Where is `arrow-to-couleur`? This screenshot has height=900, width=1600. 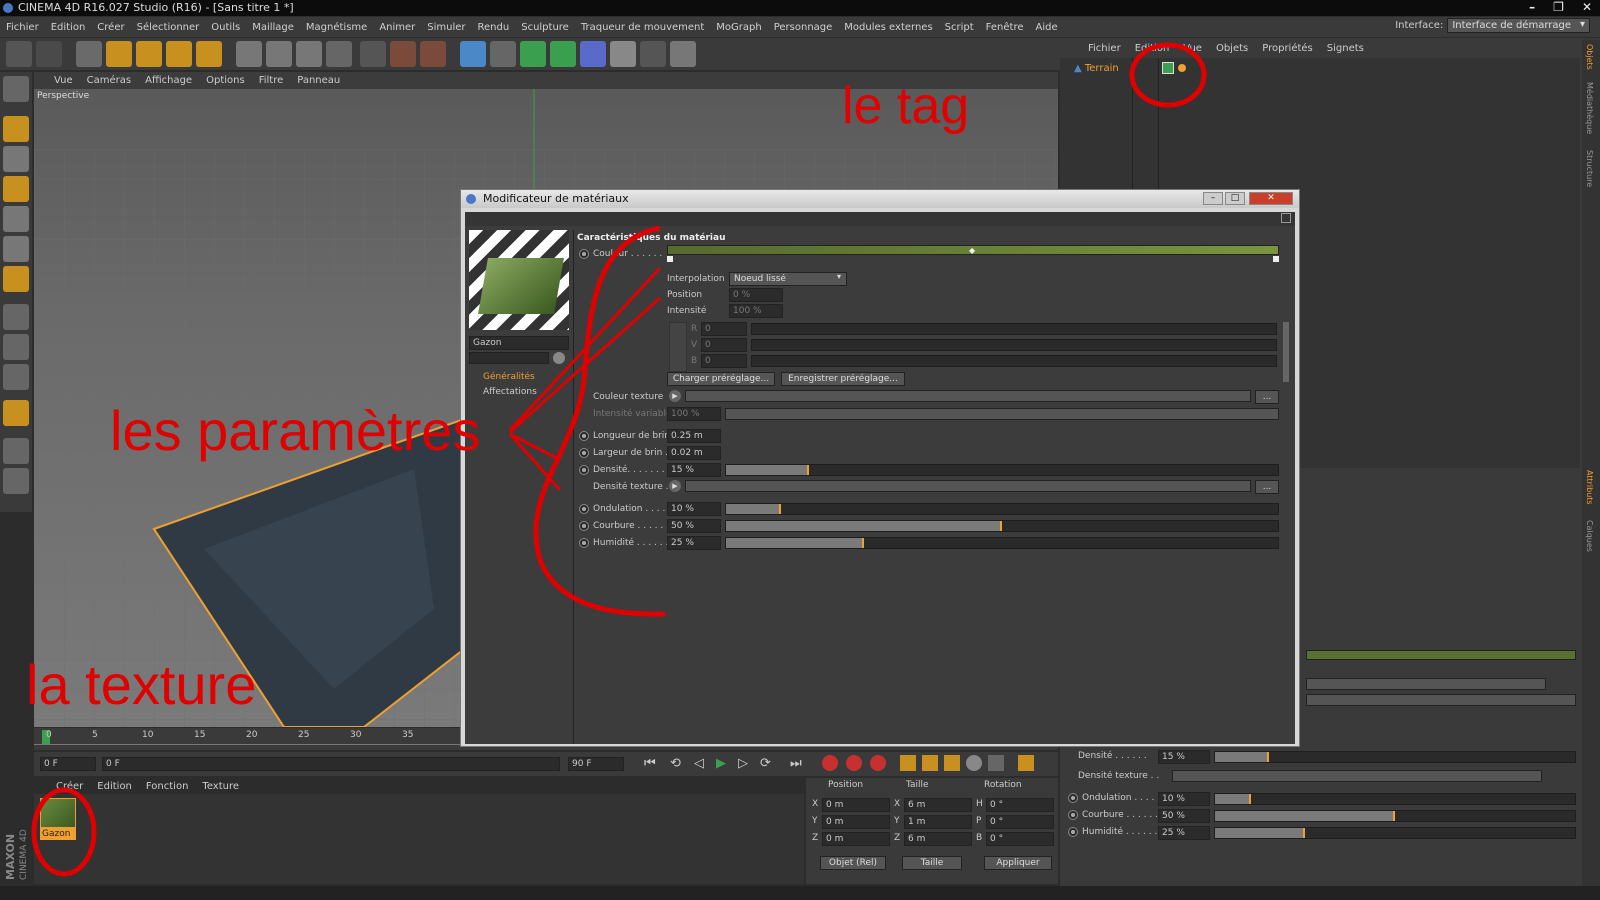 arrow-to-couleur is located at coordinates (585, 349).